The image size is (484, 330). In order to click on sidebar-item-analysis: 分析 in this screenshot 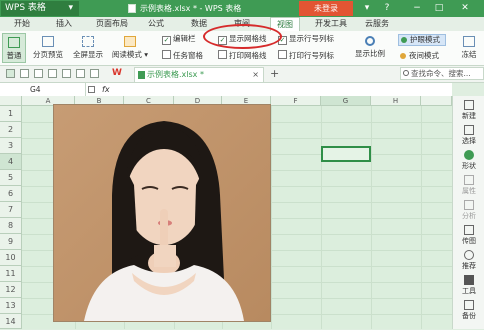, I will do `click(468, 210)`.